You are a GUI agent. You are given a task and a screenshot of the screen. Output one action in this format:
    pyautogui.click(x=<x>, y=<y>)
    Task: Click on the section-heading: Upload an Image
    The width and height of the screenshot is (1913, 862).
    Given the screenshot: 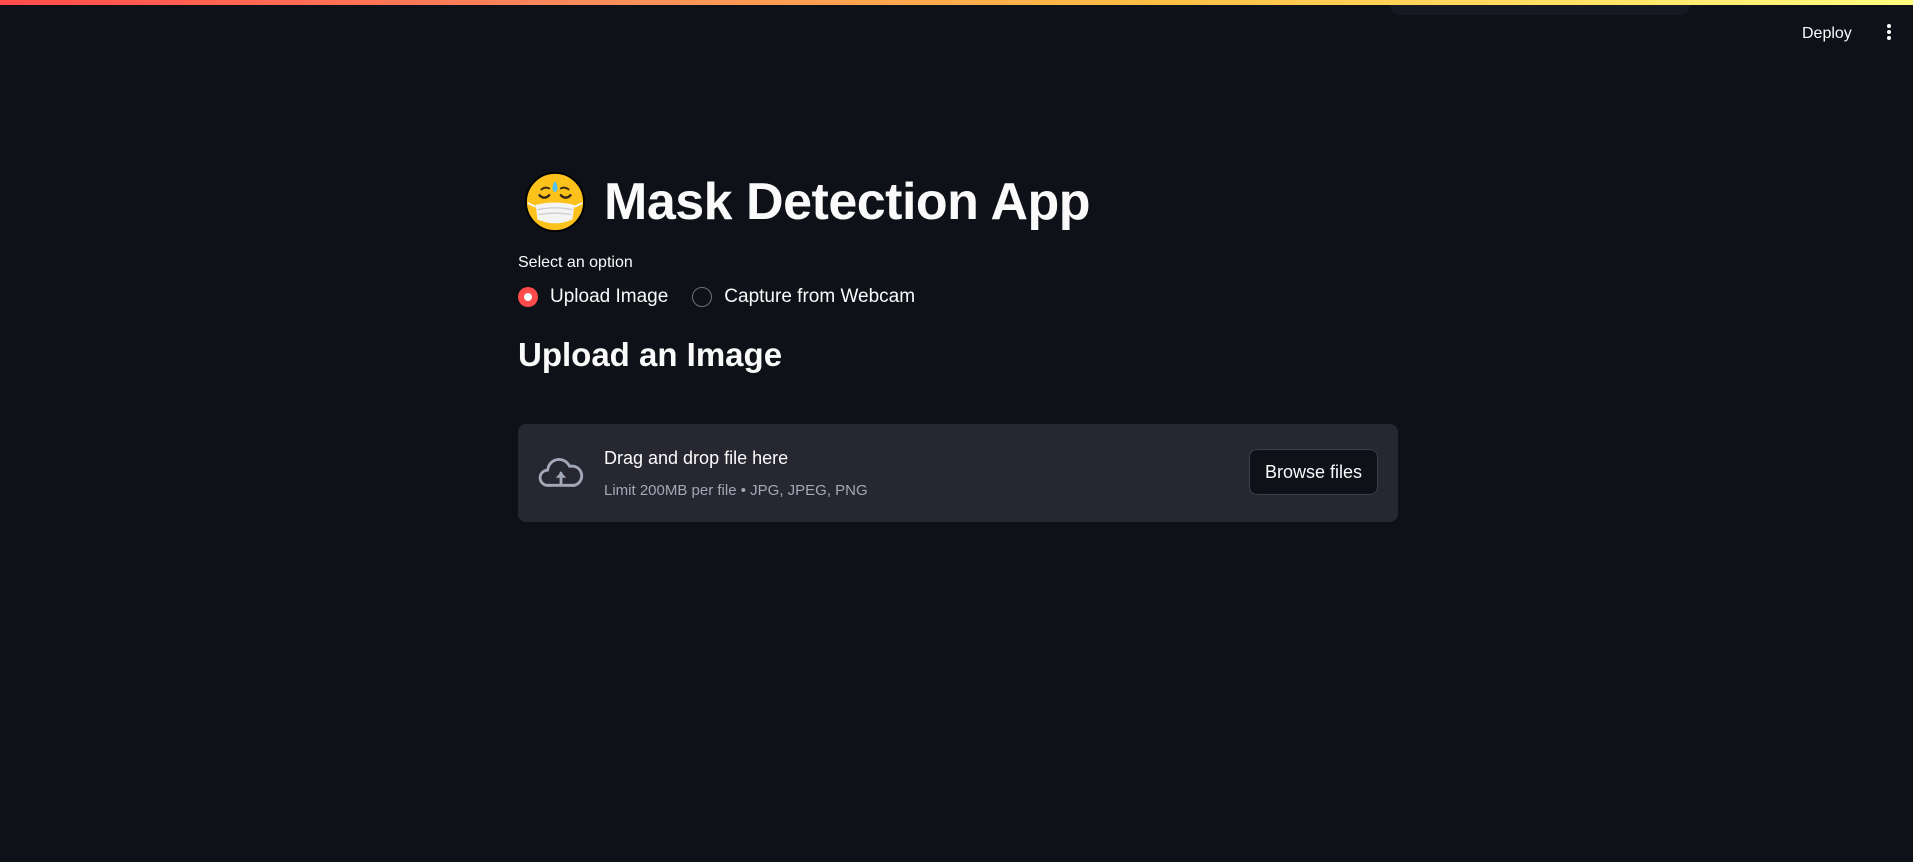 What is the action you would take?
    pyautogui.click(x=650, y=354)
    